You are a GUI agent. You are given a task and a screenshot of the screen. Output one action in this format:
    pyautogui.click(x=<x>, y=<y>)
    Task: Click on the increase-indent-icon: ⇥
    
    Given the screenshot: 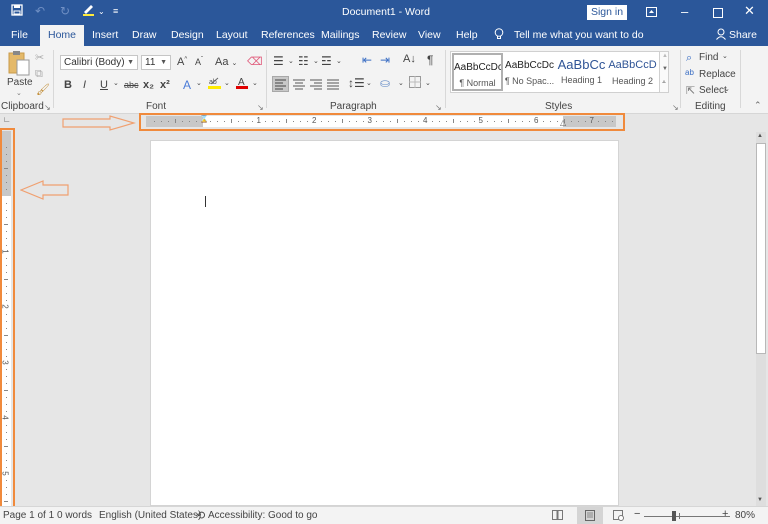 What is the action you would take?
    pyautogui.click(x=385, y=60)
    